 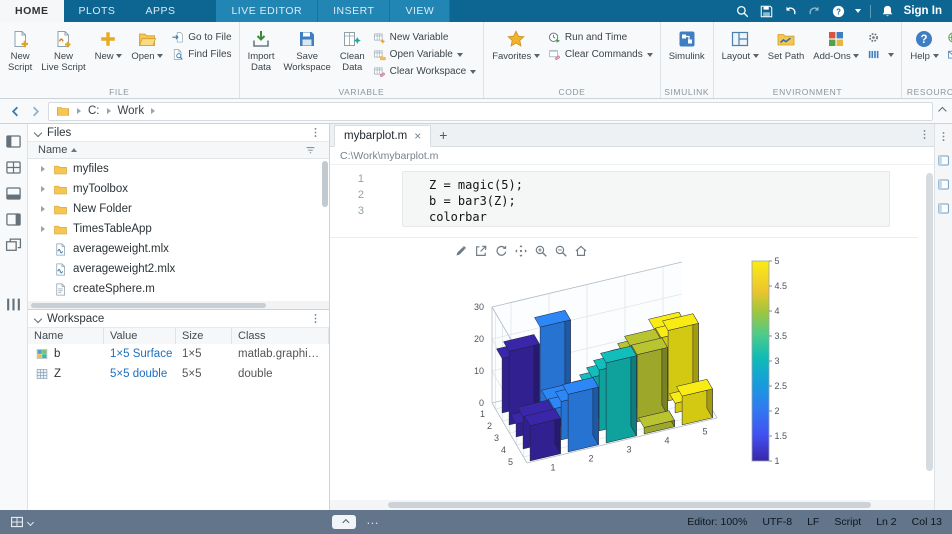 What do you see at coordinates (178, 319) in the screenshot?
I see `workspace-panel-header: Workspace` at bounding box center [178, 319].